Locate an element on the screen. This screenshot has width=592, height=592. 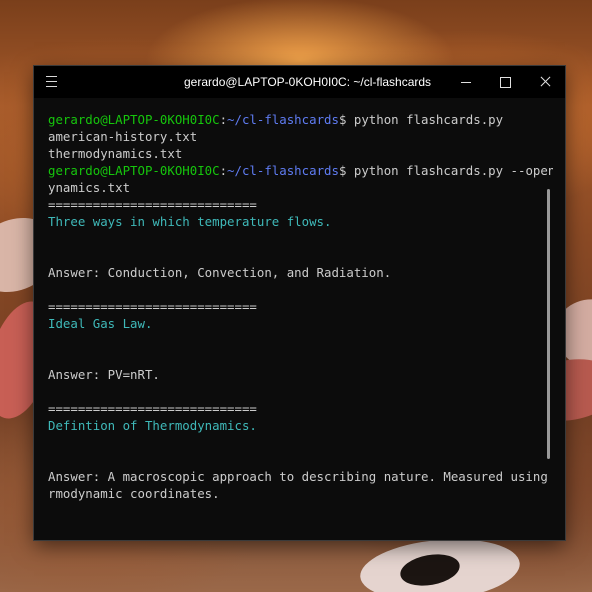
card-answer: Answer: PV=nRT. is located at coordinates (104, 374).